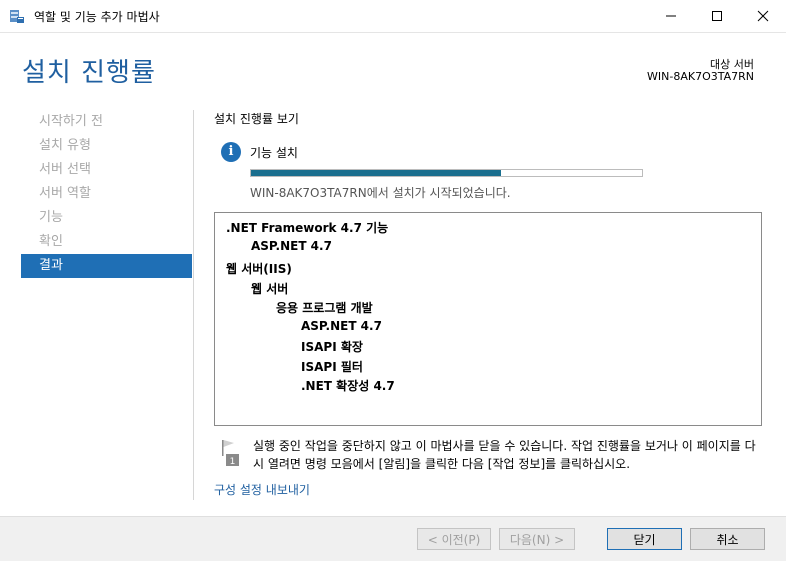  I want to click on minimize-button, so click(671, 16).